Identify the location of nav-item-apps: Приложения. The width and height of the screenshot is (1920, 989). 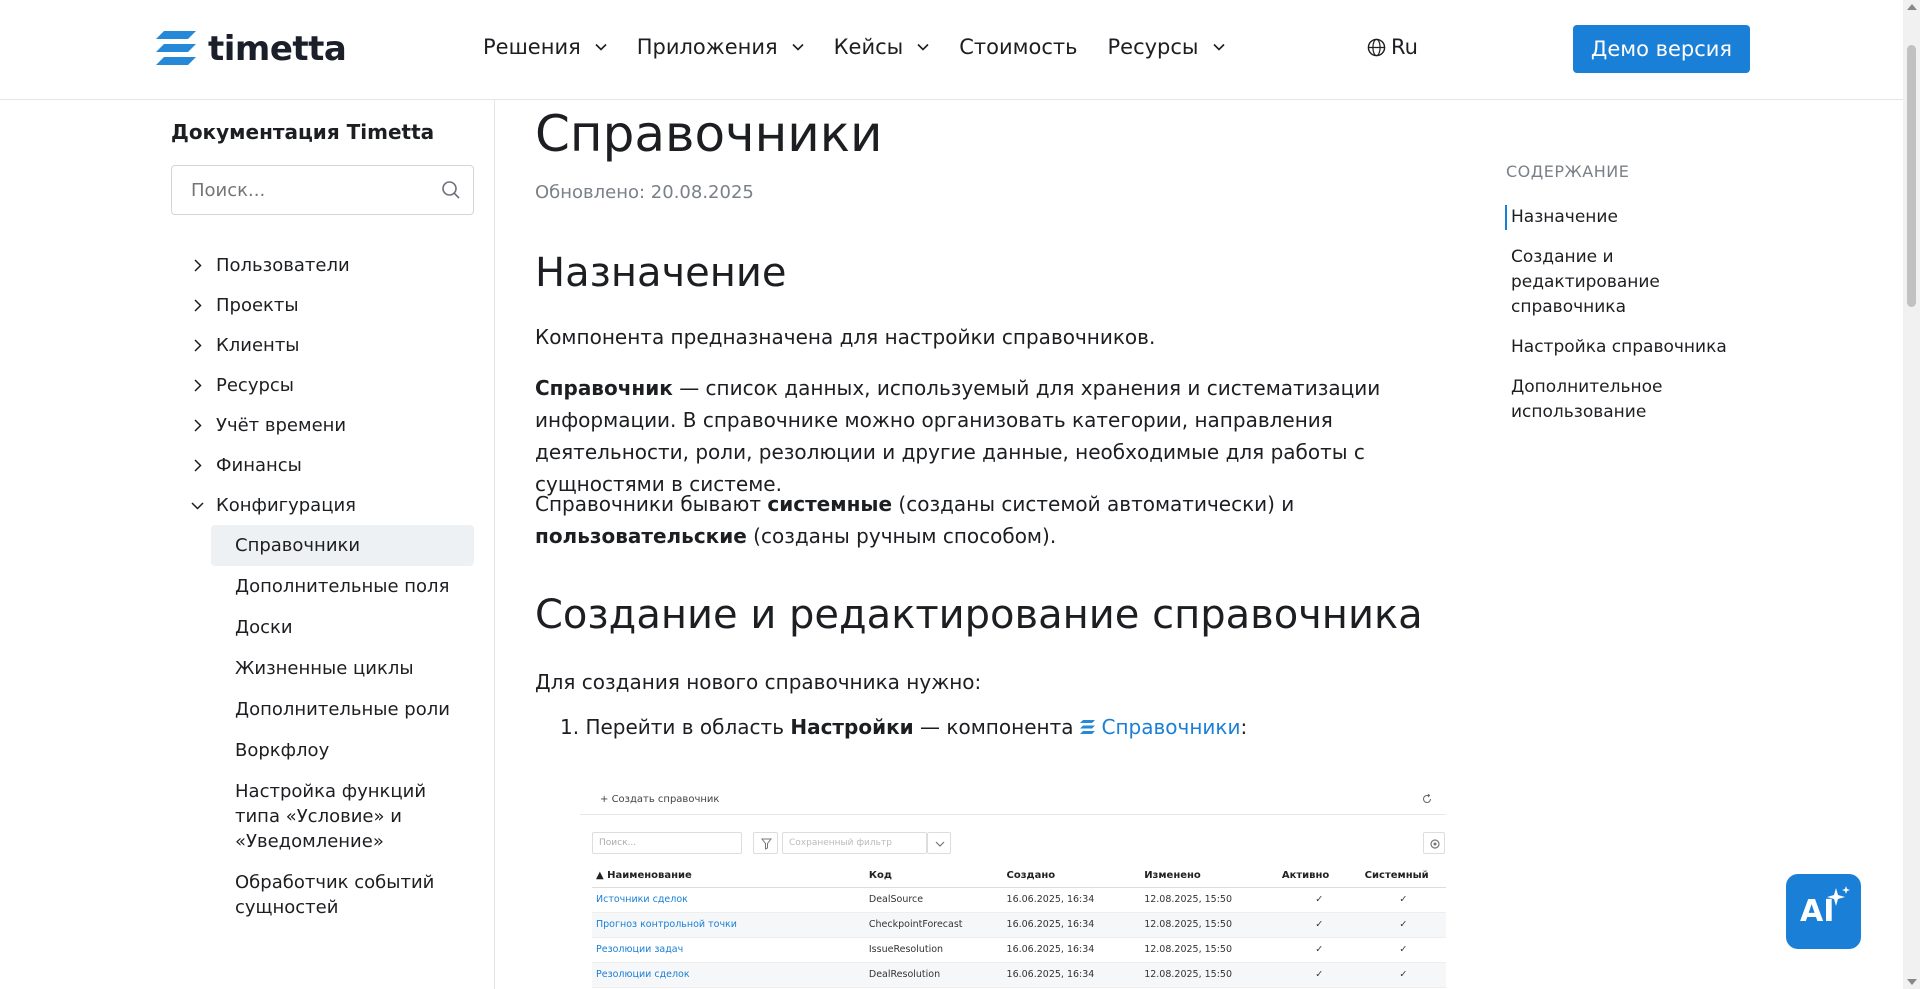
(720, 47).